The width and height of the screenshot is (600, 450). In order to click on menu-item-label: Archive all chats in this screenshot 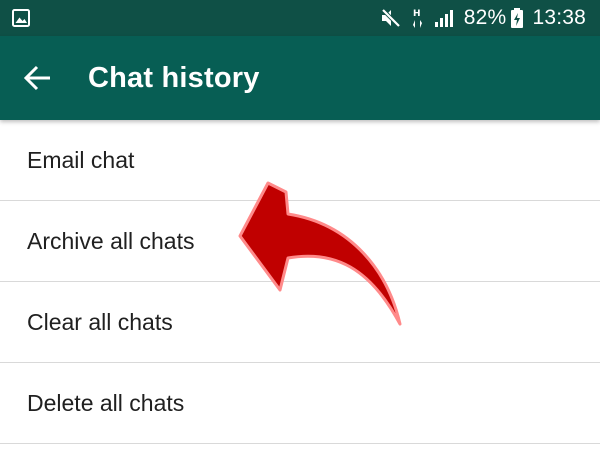, I will do `click(111, 241)`.